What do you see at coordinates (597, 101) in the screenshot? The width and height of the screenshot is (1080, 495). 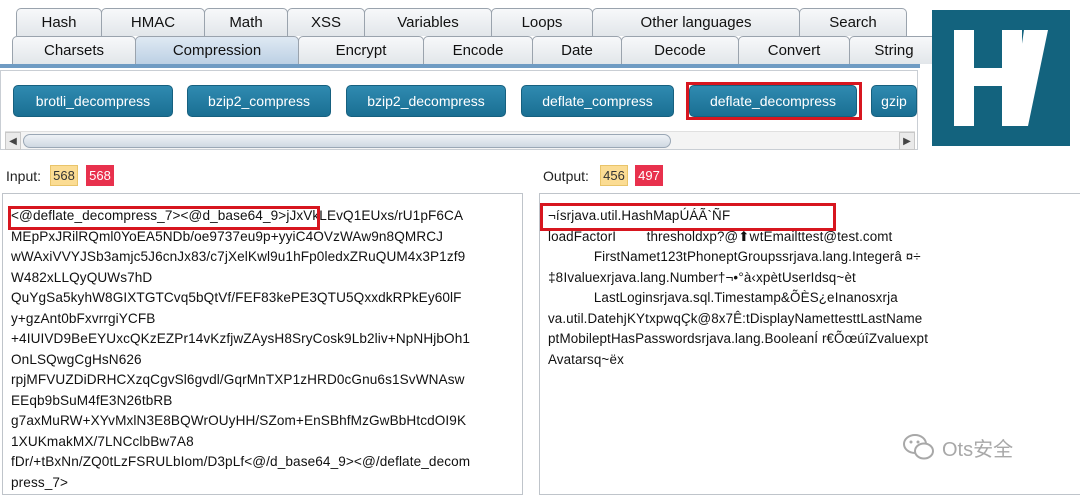 I see `deflate-compress-button: deflate_compress` at bounding box center [597, 101].